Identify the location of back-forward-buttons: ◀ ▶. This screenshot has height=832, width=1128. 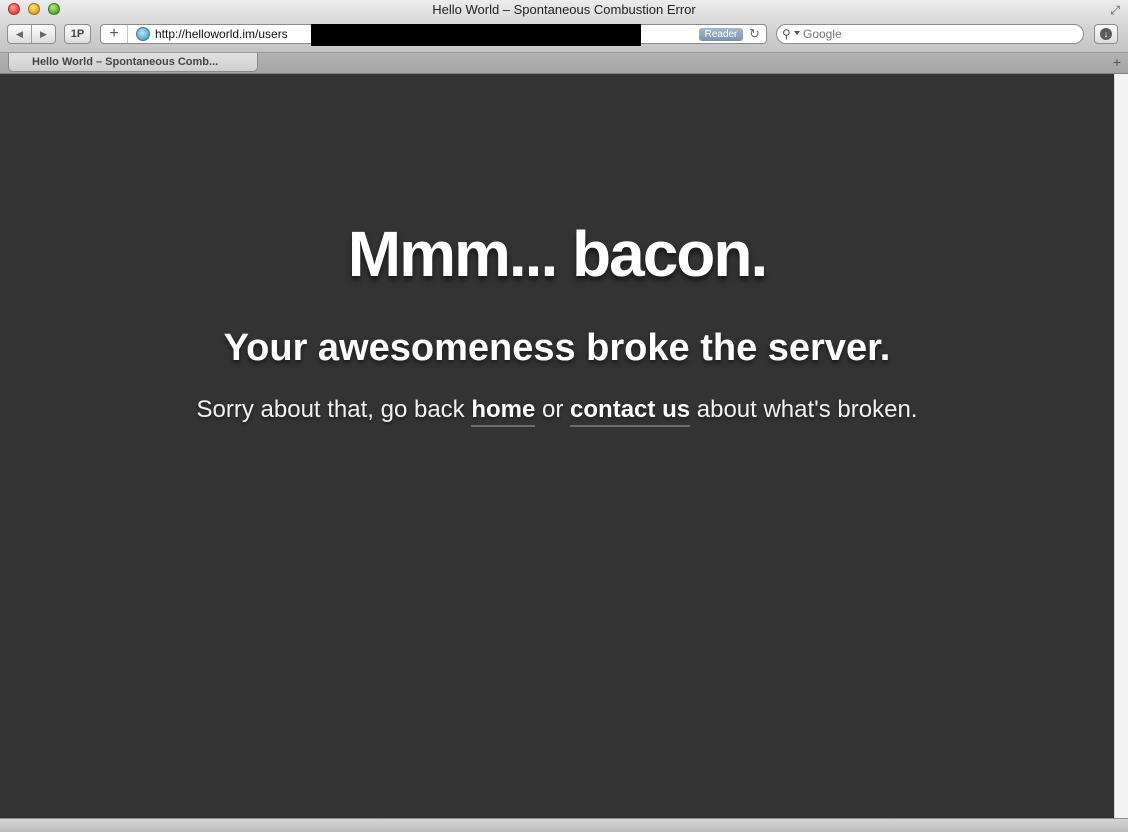
(31, 34).